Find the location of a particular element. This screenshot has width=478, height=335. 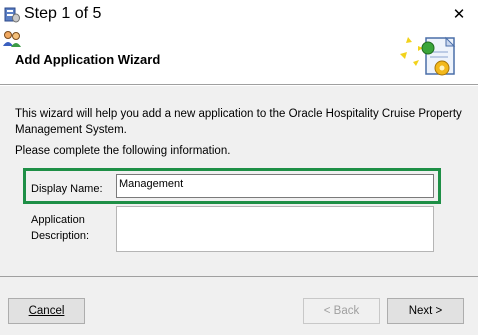

back-button: < Back is located at coordinates (341, 311).